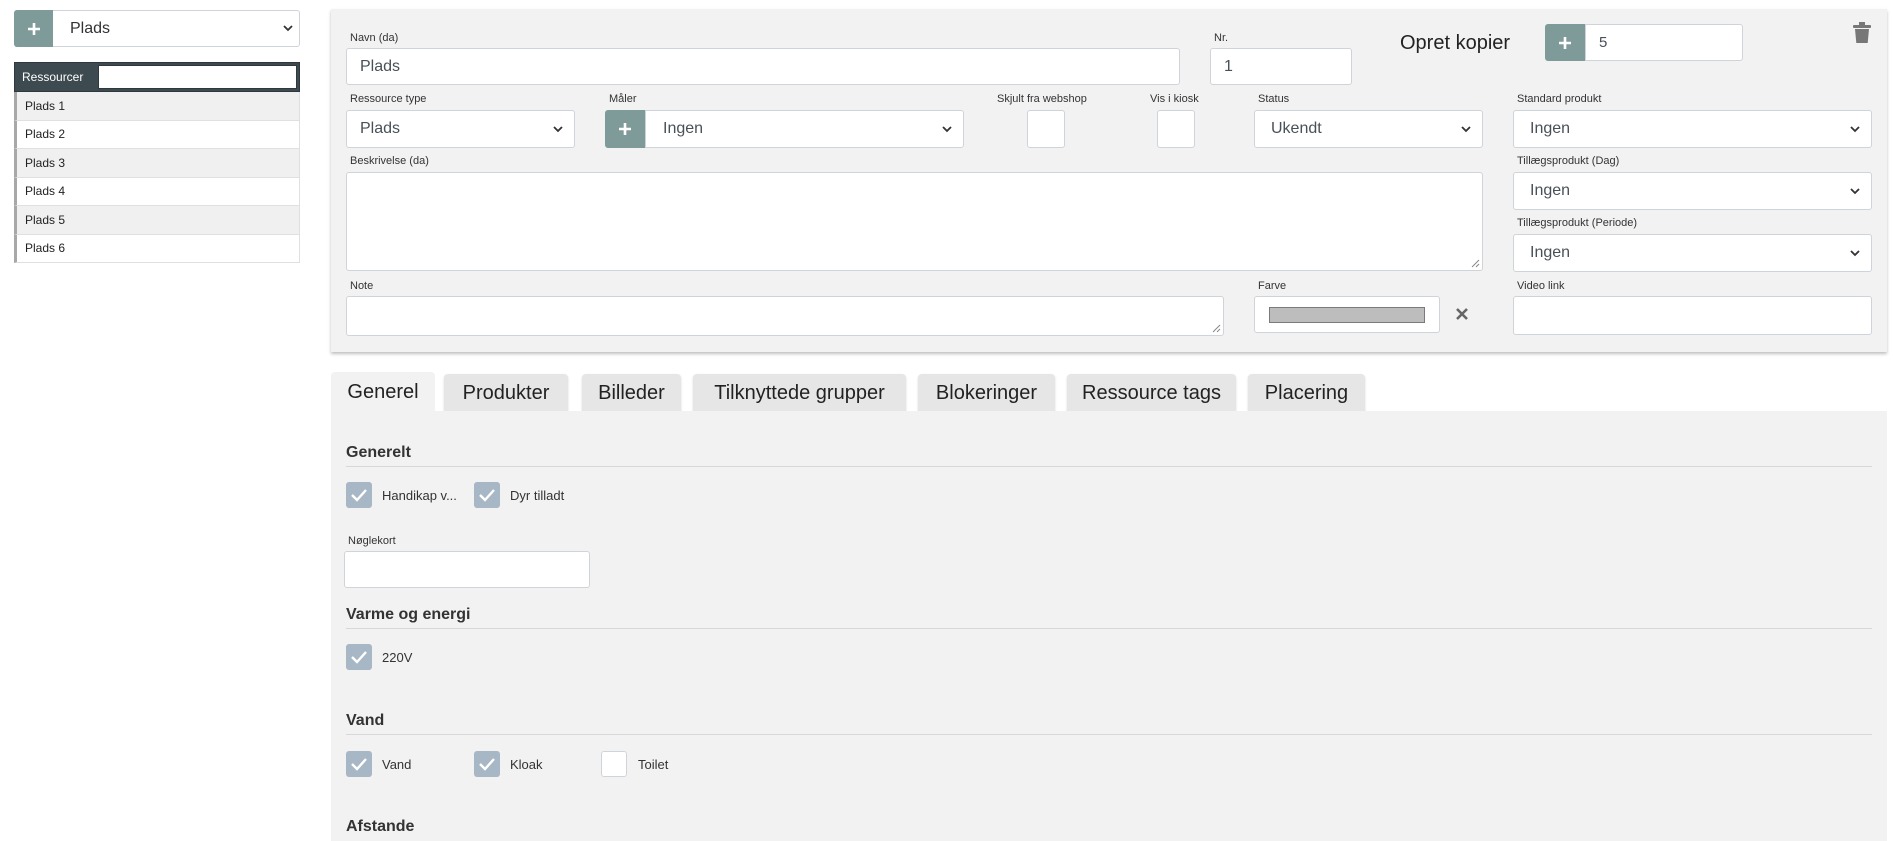  Describe the element at coordinates (1221, 38) in the screenshot. I see `nr-label: Nr.` at that location.